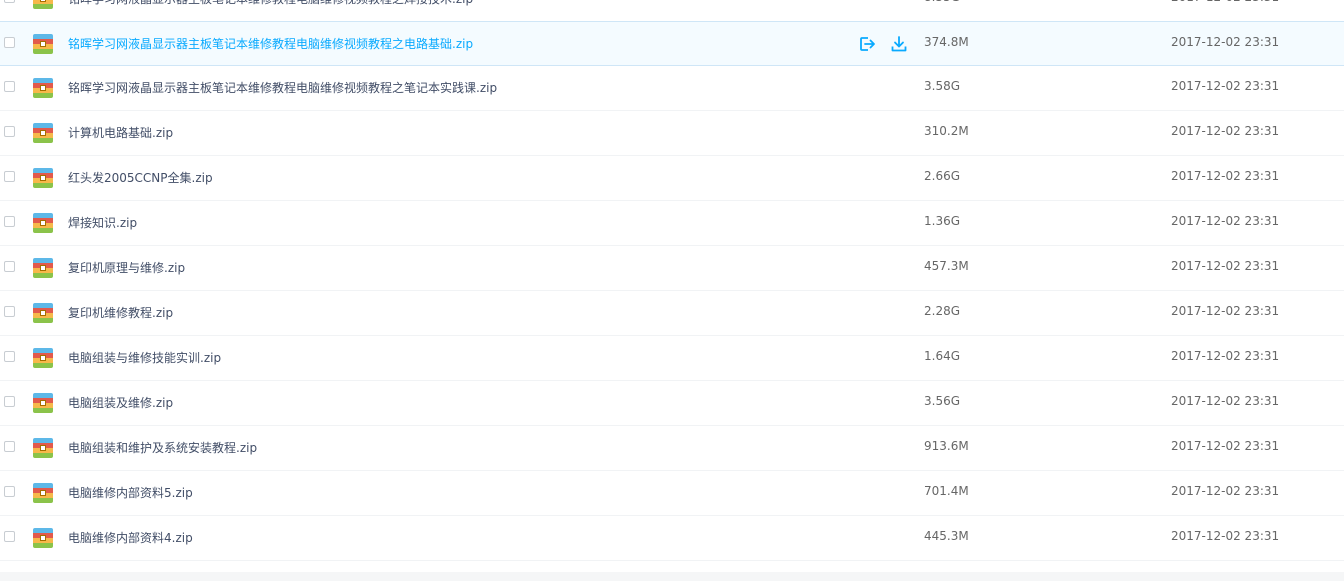 Image resolution: width=1344 pixels, height=581 pixels. What do you see at coordinates (672, 268) in the screenshot?
I see `file-row: 复印机原理与维修.zip 457.3M 2017-12-02 23:31` at bounding box center [672, 268].